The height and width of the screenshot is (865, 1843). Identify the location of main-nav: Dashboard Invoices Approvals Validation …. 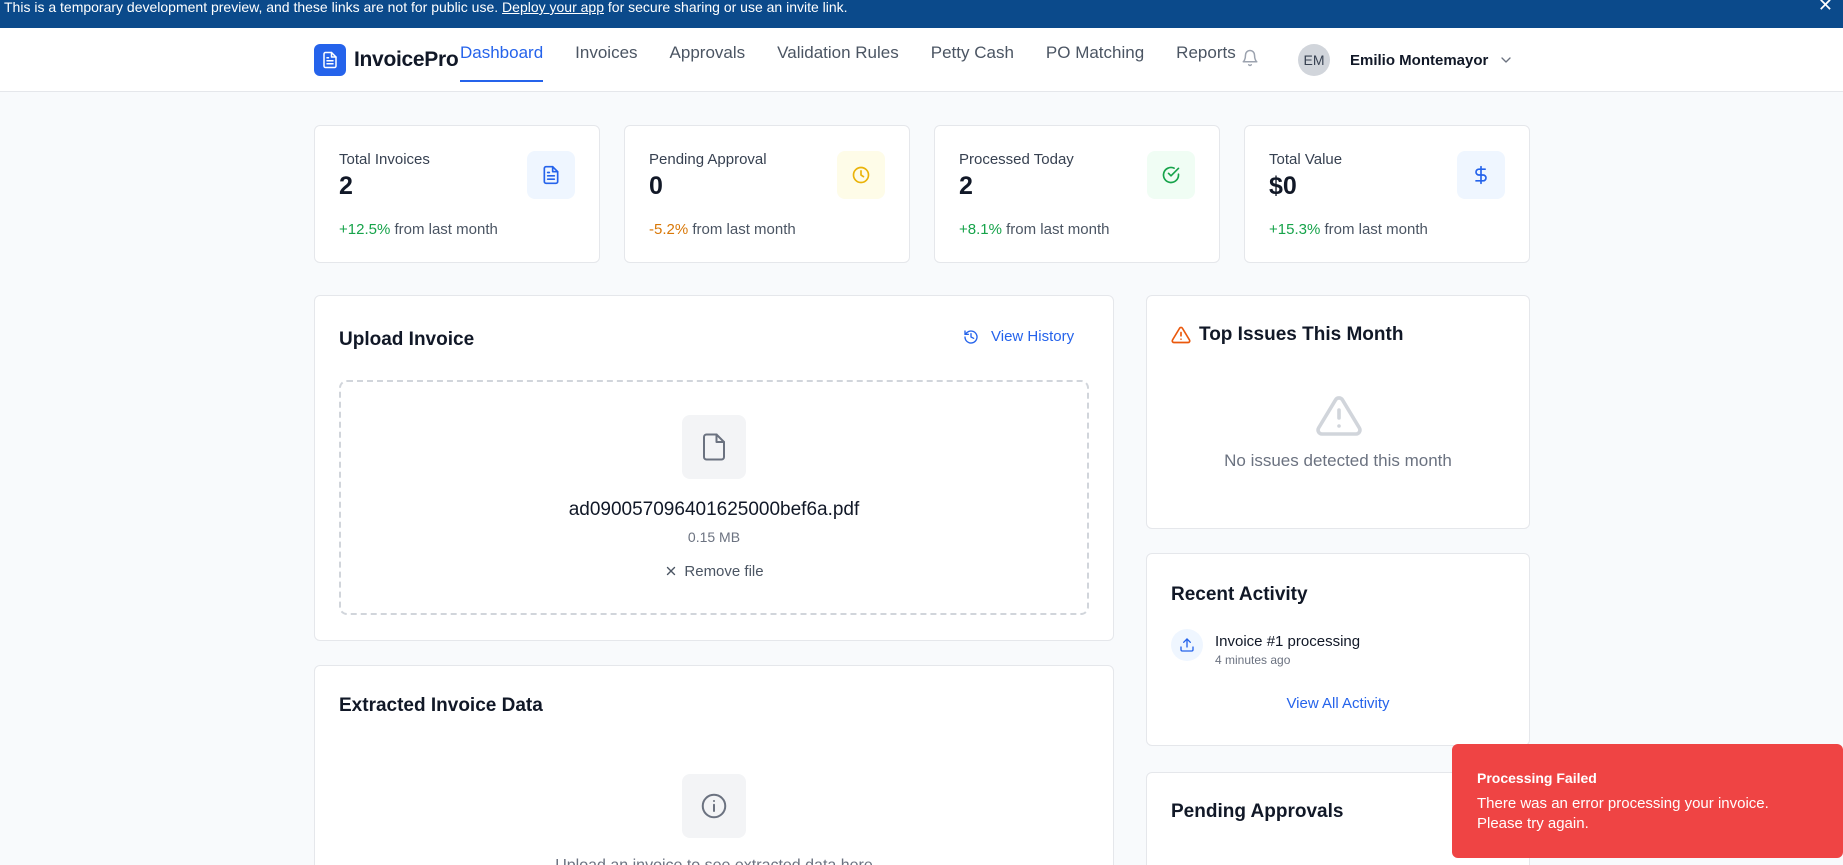
(848, 60).